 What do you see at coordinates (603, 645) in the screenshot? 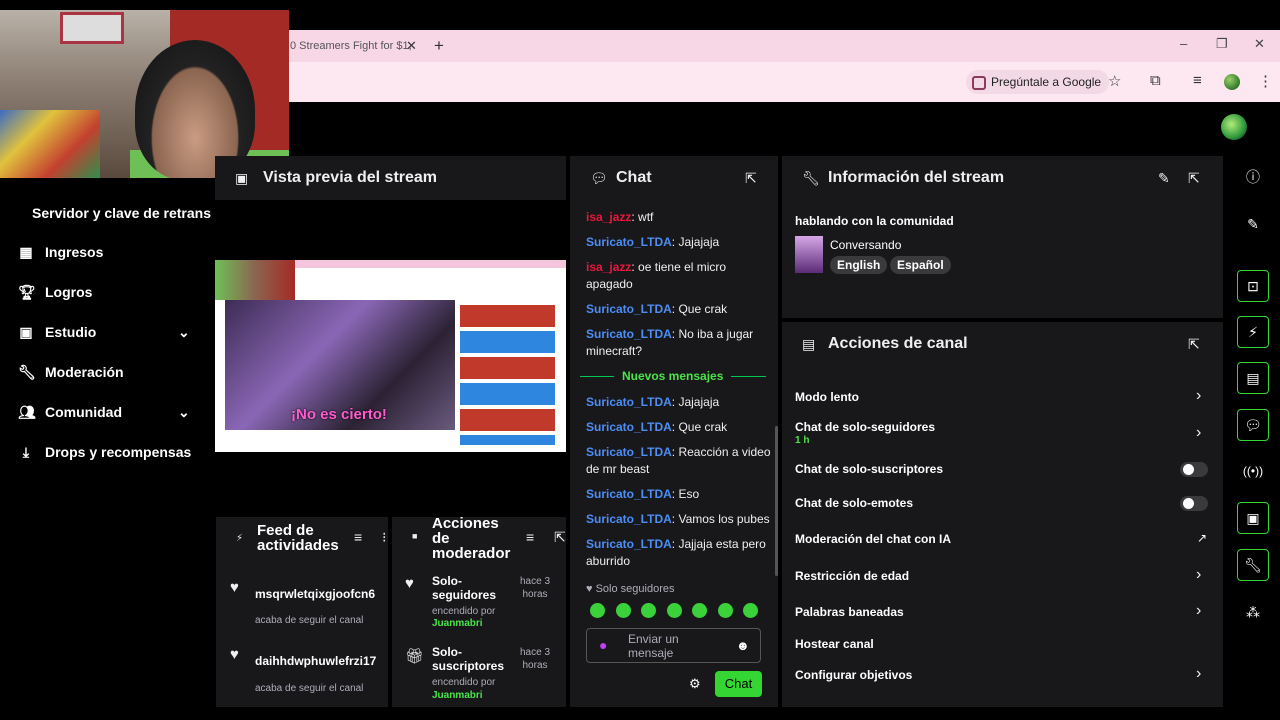
I see `microphone-icon: ●` at bounding box center [603, 645].